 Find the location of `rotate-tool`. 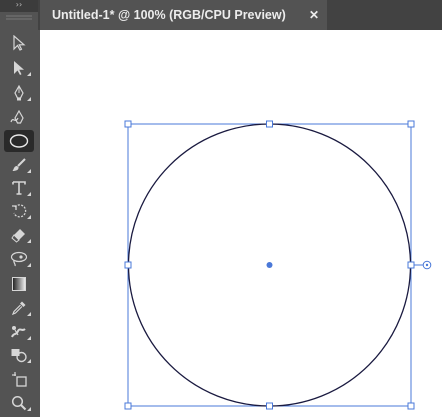

rotate-tool is located at coordinates (19, 211).